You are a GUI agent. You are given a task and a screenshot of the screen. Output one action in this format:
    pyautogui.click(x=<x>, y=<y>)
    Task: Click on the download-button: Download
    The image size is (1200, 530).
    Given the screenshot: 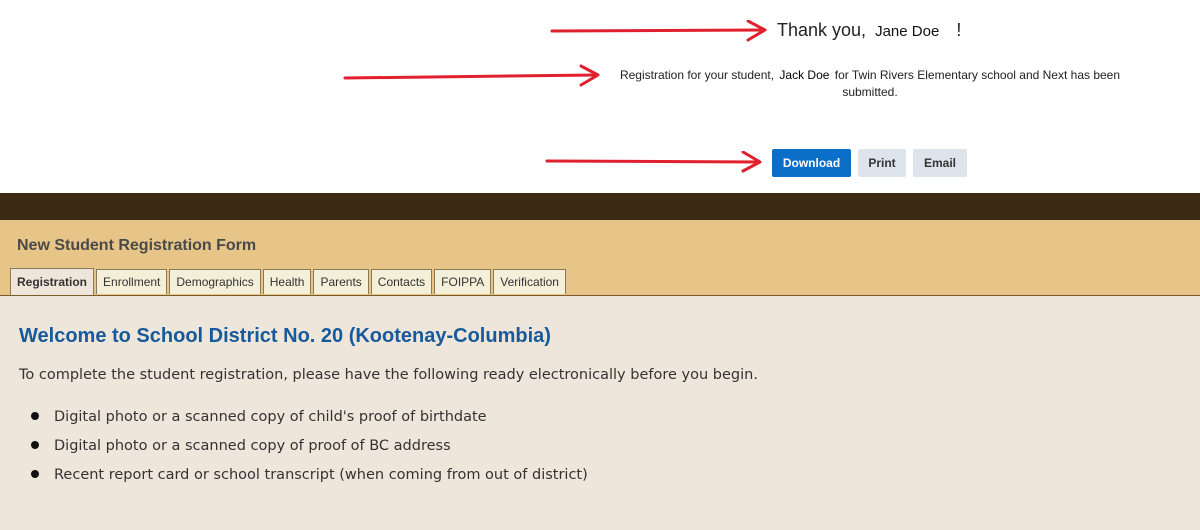 What is the action you would take?
    pyautogui.click(x=811, y=163)
    